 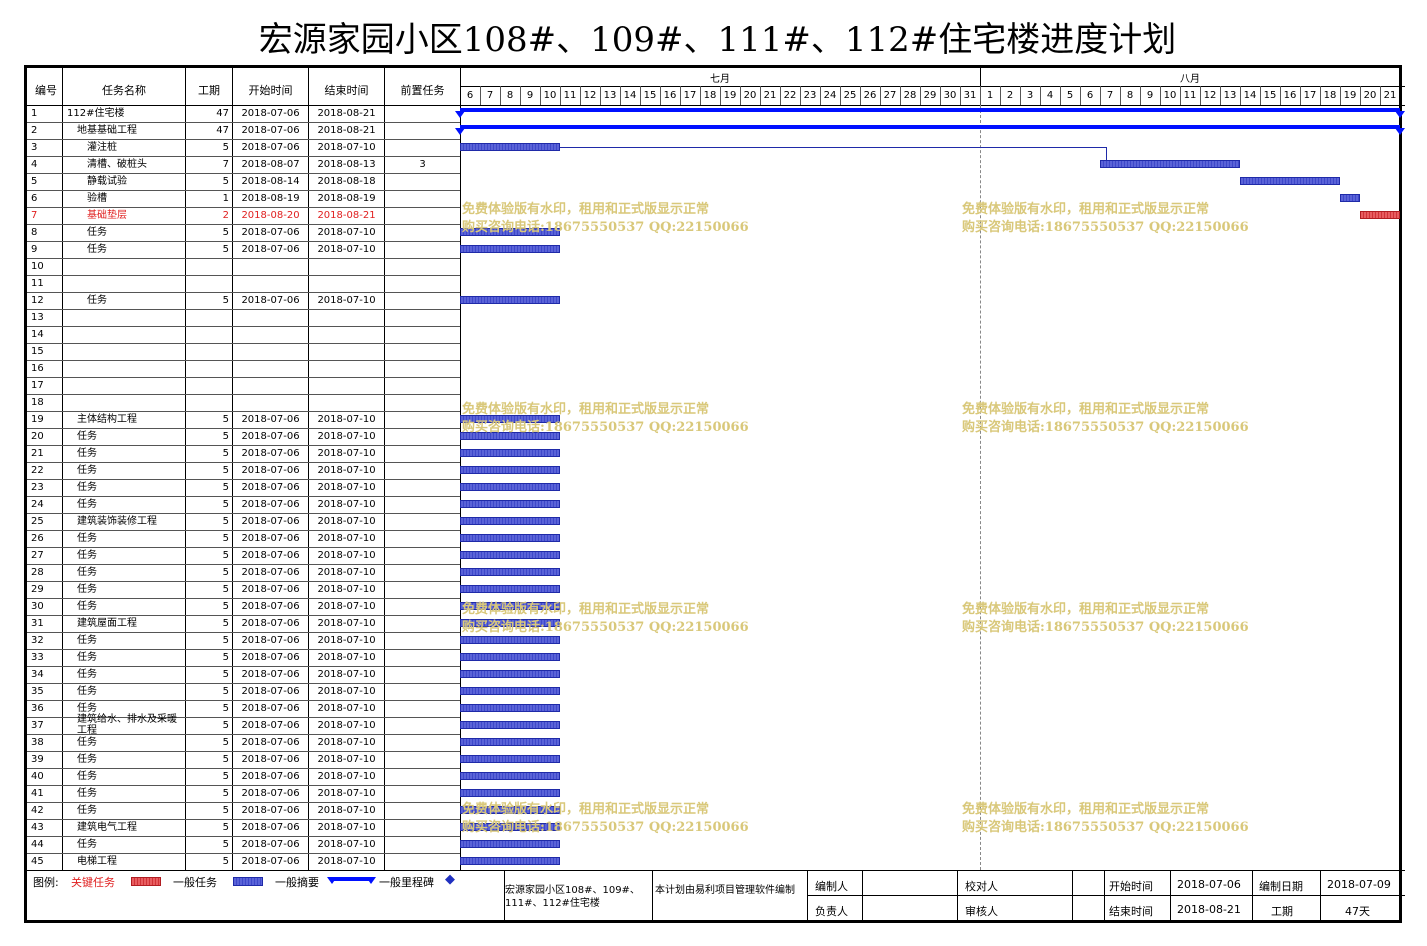 What do you see at coordinates (650, 95) in the screenshot?
I see `day-label: 15` at bounding box center [650, 95].